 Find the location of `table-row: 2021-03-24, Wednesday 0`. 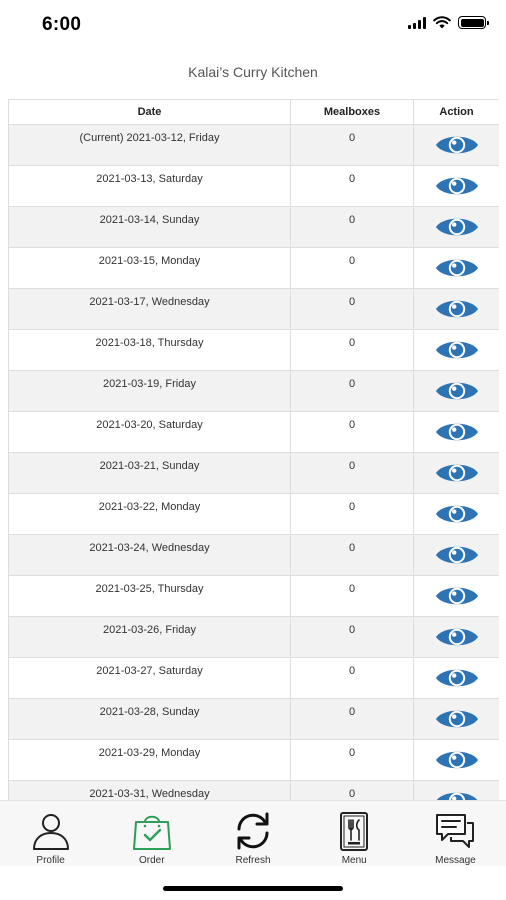

table-row: 2021-03-24, Wednesday 0 is located at coordinates (253, 555).